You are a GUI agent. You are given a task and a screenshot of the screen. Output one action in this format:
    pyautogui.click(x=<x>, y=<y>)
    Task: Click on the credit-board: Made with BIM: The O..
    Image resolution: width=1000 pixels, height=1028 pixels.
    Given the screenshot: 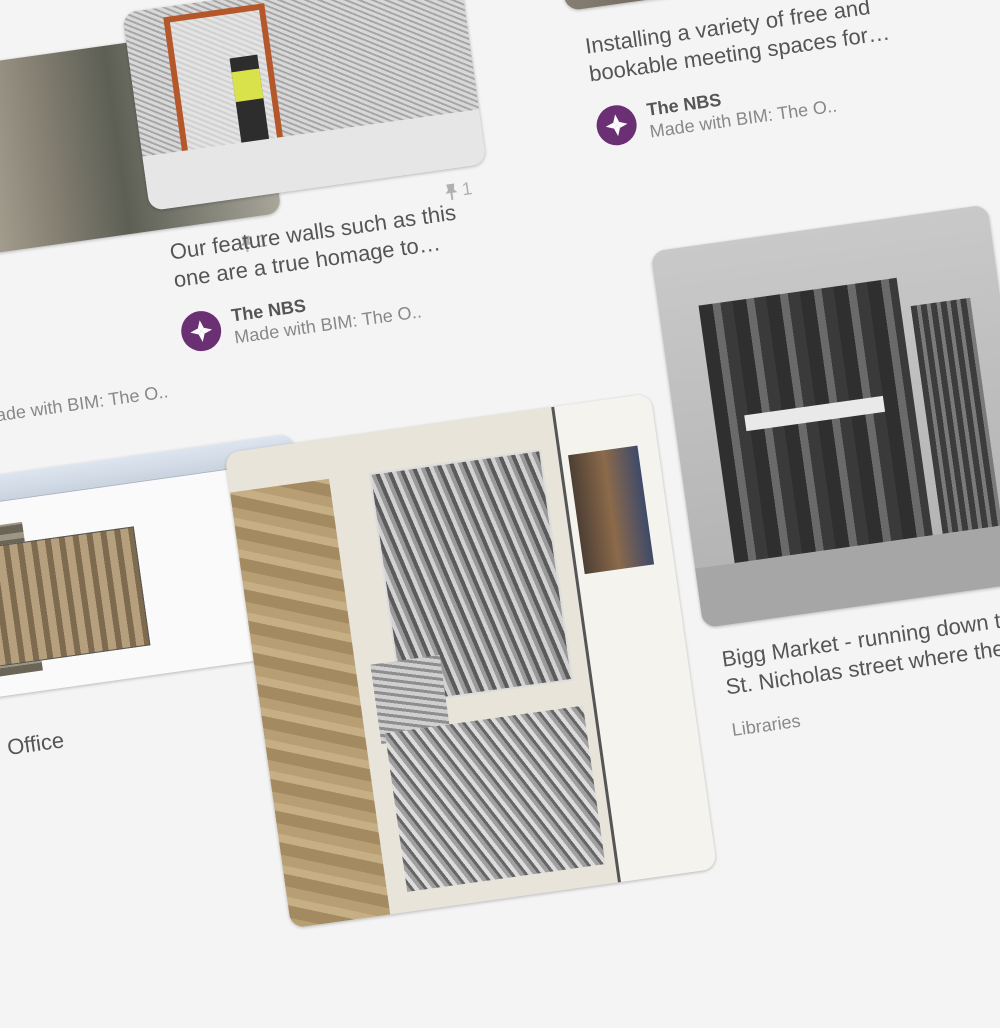 What is the action you would take?
    pyautogui.click(x=85, y=404)
    